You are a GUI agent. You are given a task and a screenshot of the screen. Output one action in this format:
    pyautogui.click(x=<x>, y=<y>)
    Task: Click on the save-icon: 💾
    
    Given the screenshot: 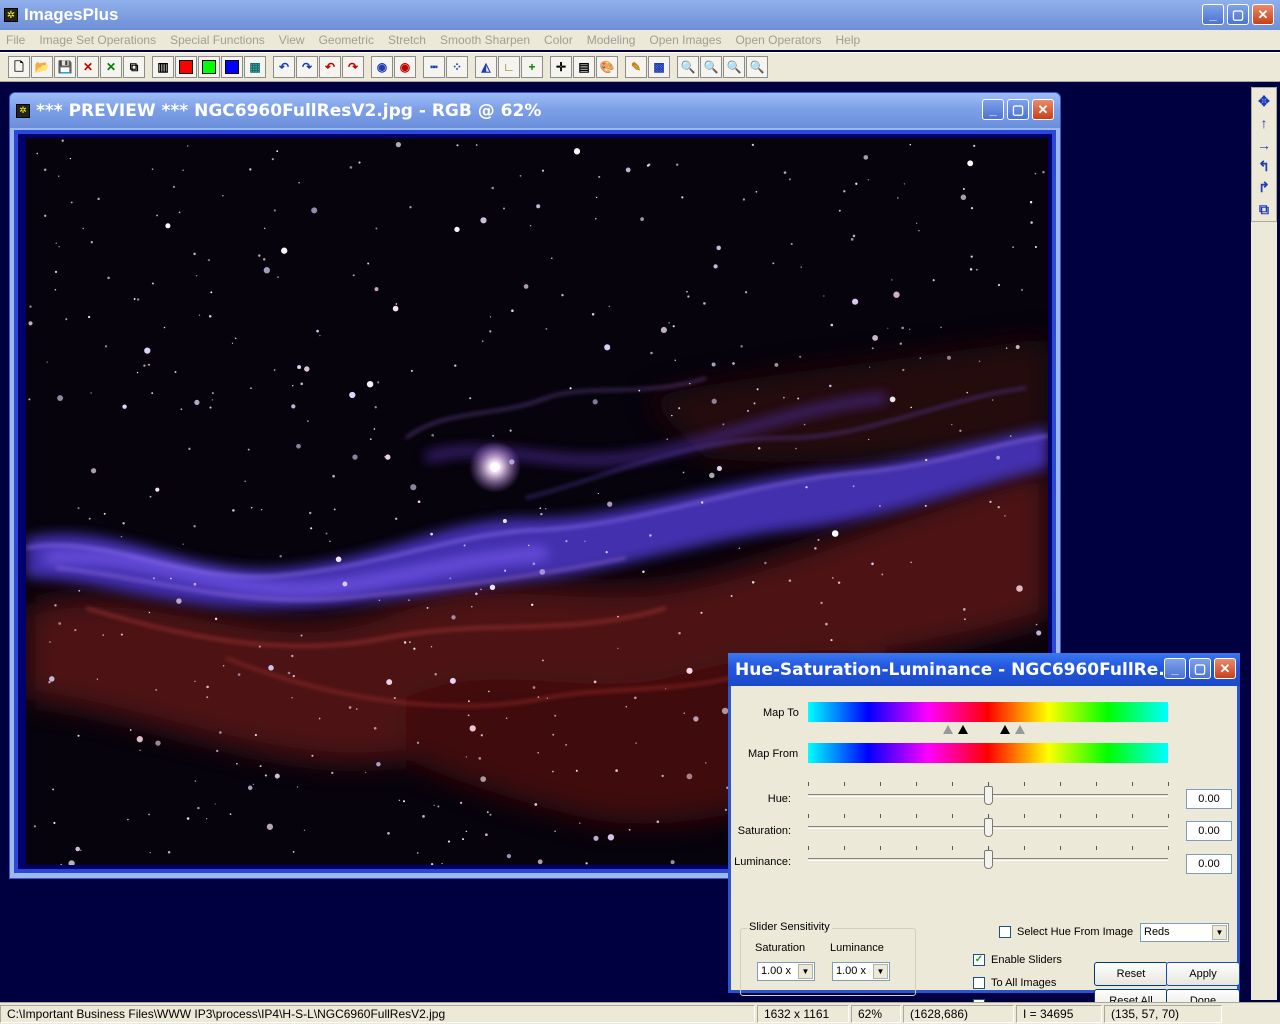 What is the action you would take?
    pyautogui.click(x=65, y=67)
    